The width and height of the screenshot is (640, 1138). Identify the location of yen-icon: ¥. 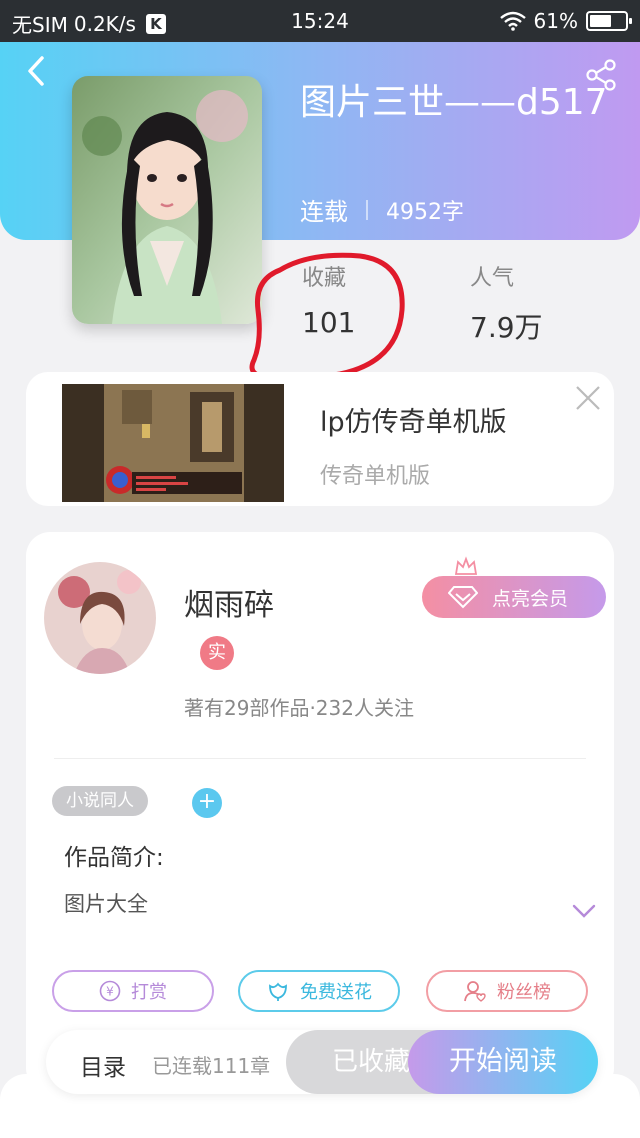
(110, 991).